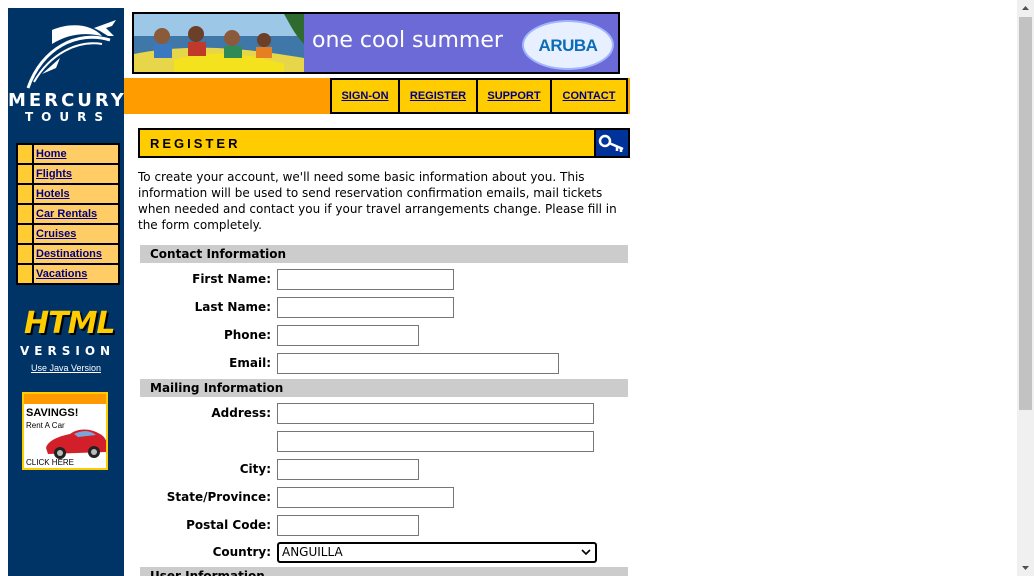  Describe the element at coordinates (435, 413) in the screenshot. I see `address-line-1-input` at that location.